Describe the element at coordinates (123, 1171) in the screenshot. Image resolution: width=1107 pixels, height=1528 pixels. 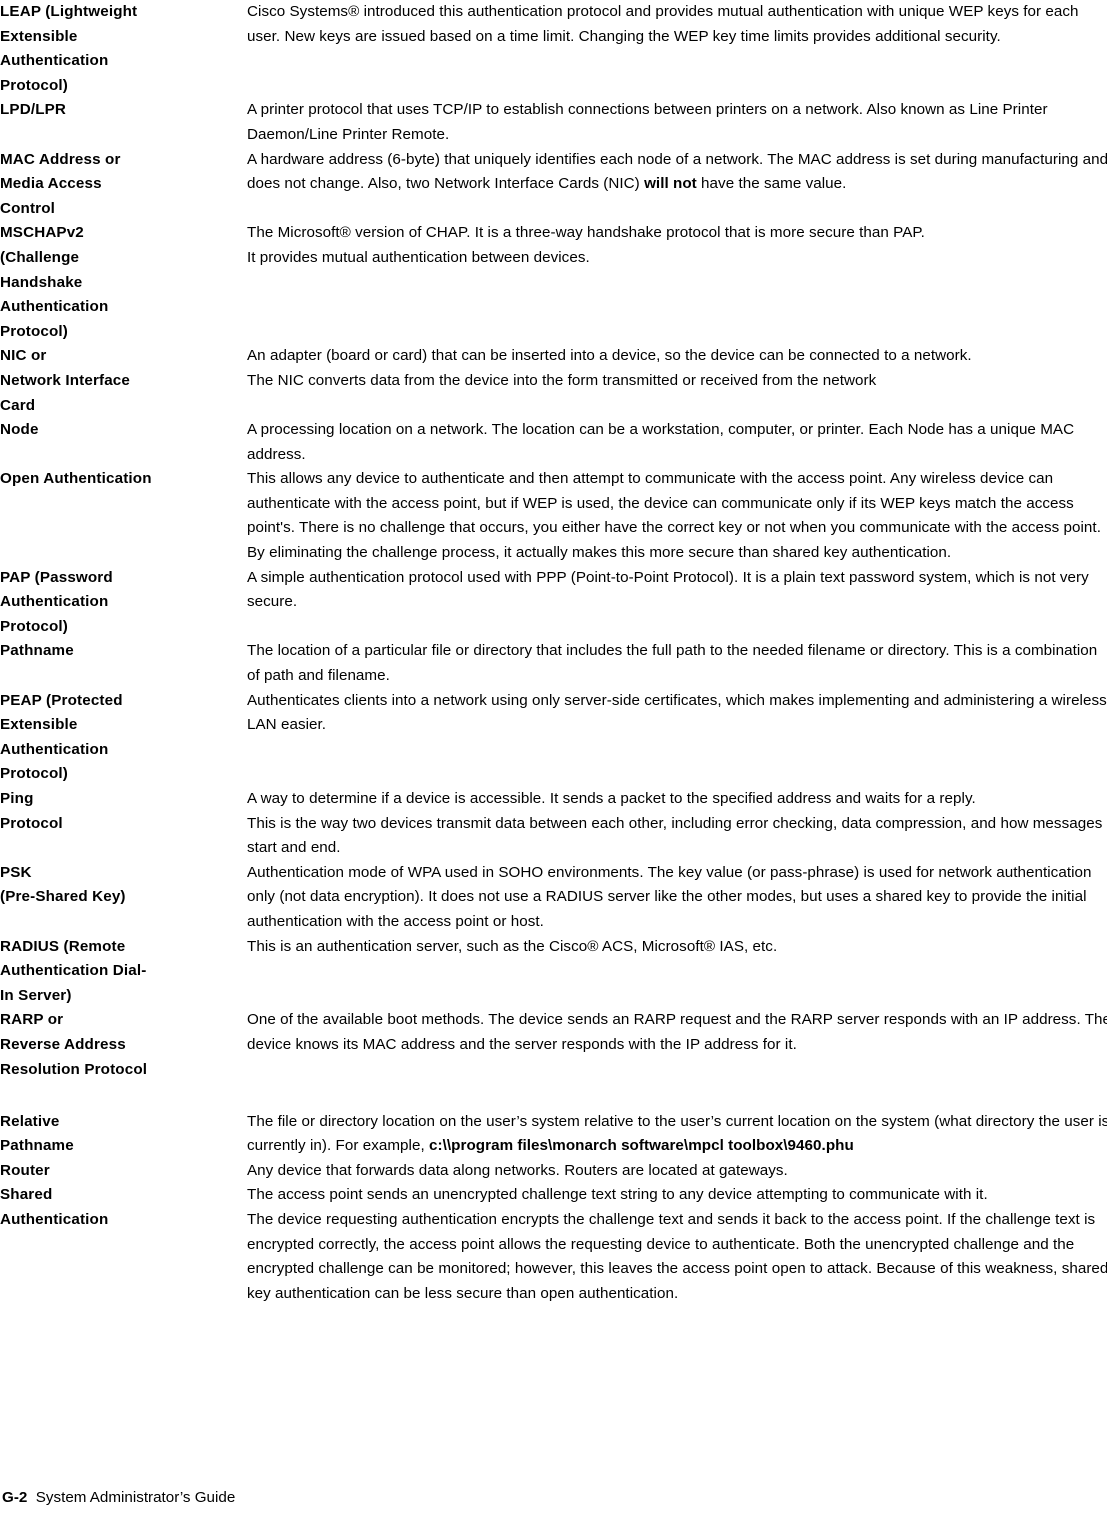
I see `glossary-term-cell: Router` at that location.